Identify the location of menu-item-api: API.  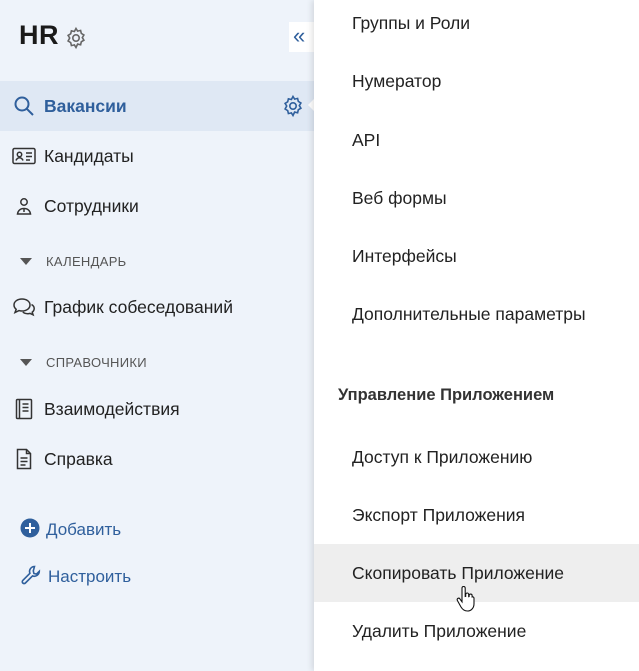
(476, 140).